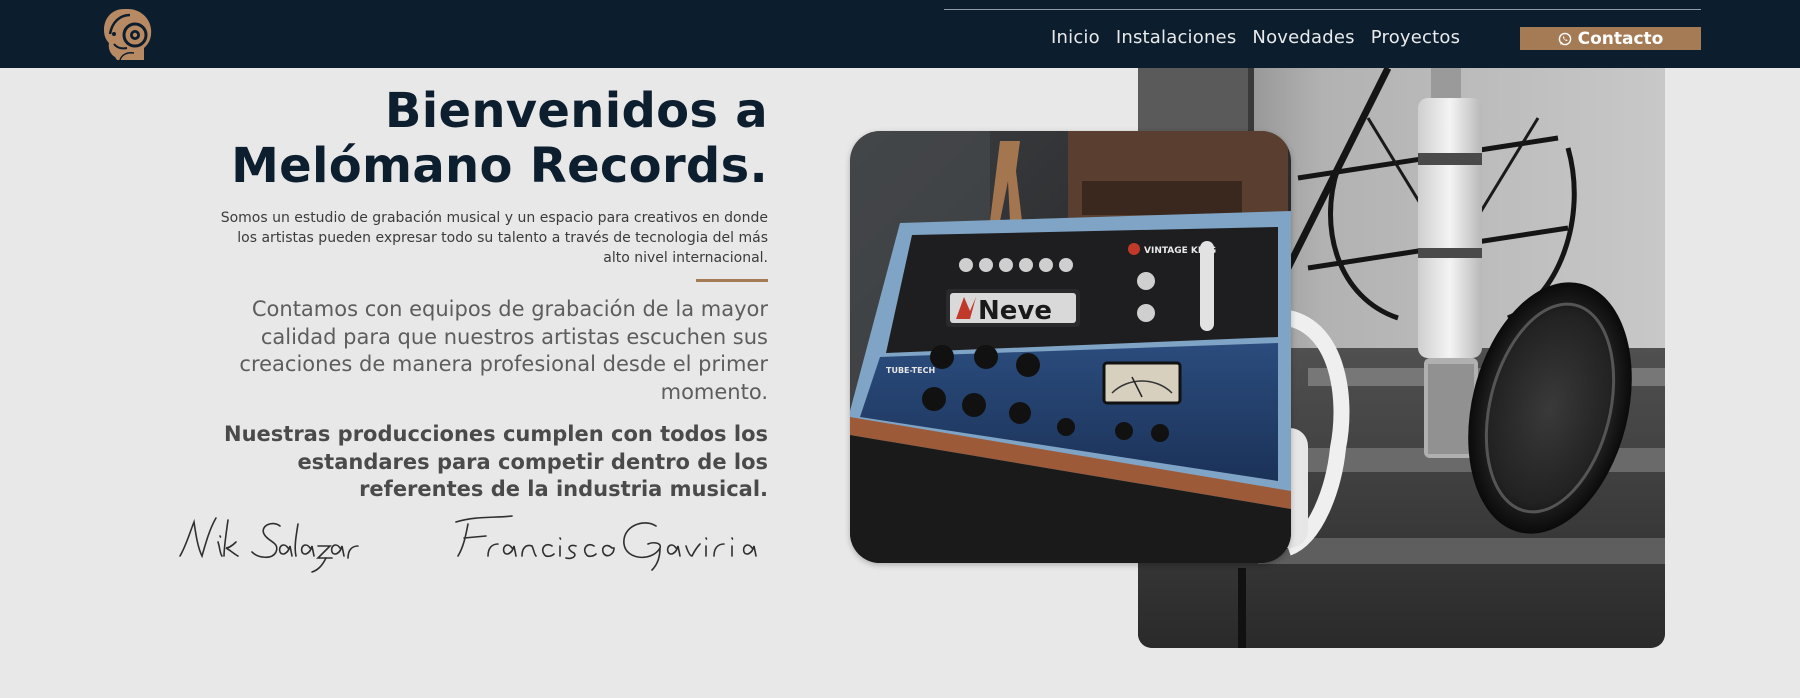 The height and width of the screenshot is (698, 1800). Describe the element at coordinates (1075, 37) in the screenshot. I see `nav-inicio: Inicio` at that location.